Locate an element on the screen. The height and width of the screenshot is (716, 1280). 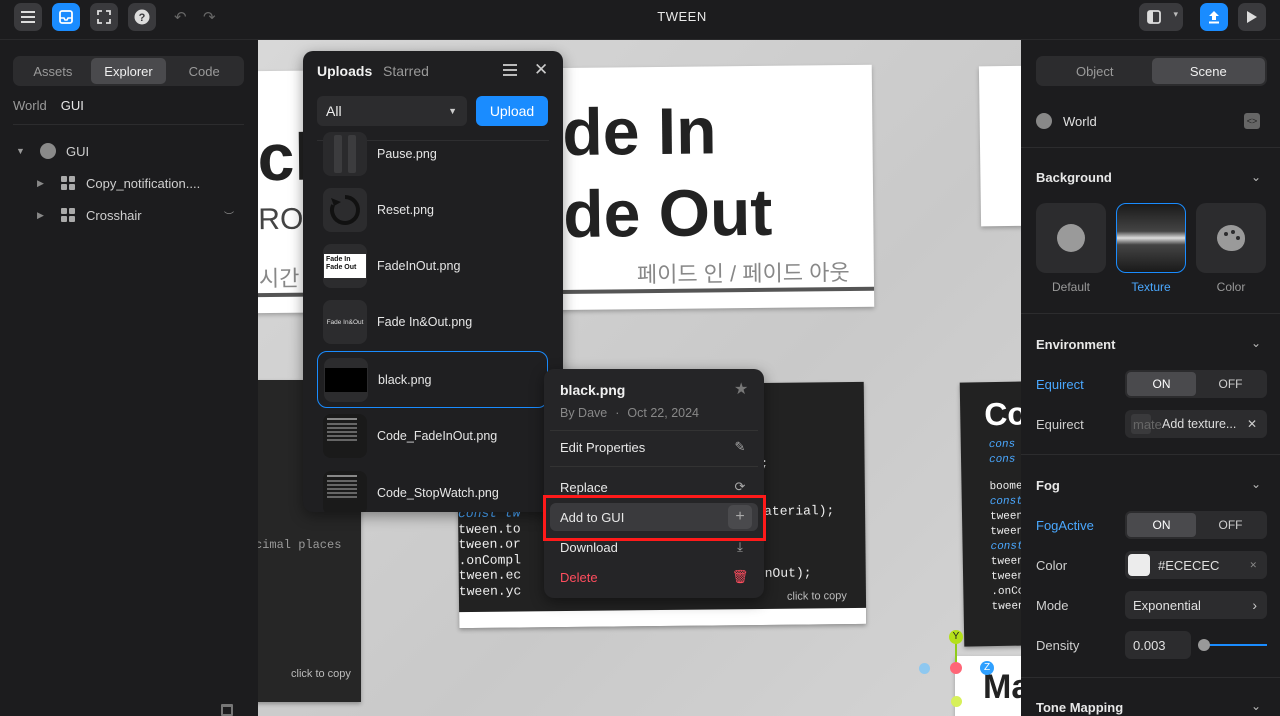
transform-gizmo: Y Z is located at coordinates (958, 672).